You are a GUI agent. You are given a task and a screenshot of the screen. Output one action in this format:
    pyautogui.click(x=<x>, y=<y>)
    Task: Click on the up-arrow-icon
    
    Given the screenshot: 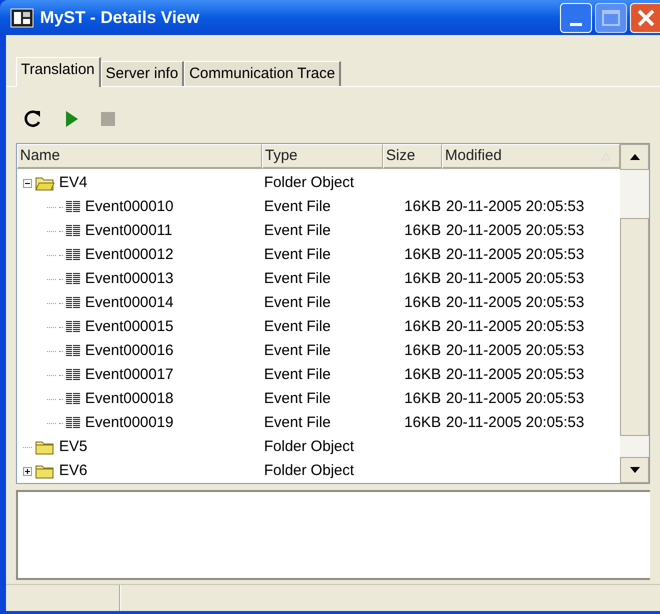 What is the action you would take?
    pyautogui.click(x=635, y=157)
    